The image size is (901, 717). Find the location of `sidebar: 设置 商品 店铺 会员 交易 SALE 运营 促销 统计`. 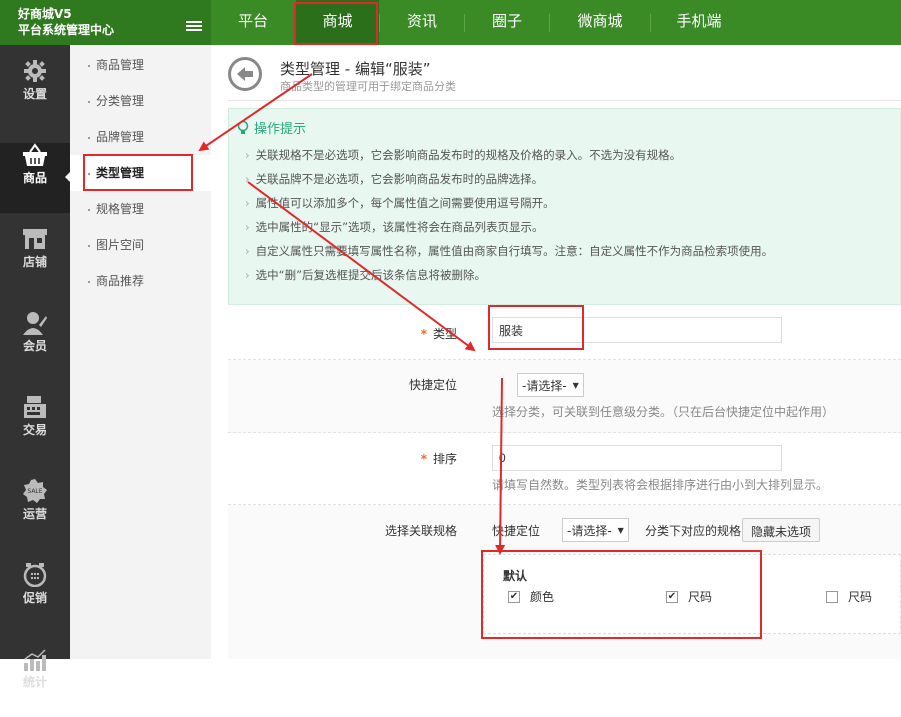

sidebar: 设置 商品 店铺 会员 交易 SALE 运营 促销 统计 is located at coordinates (35, 367).